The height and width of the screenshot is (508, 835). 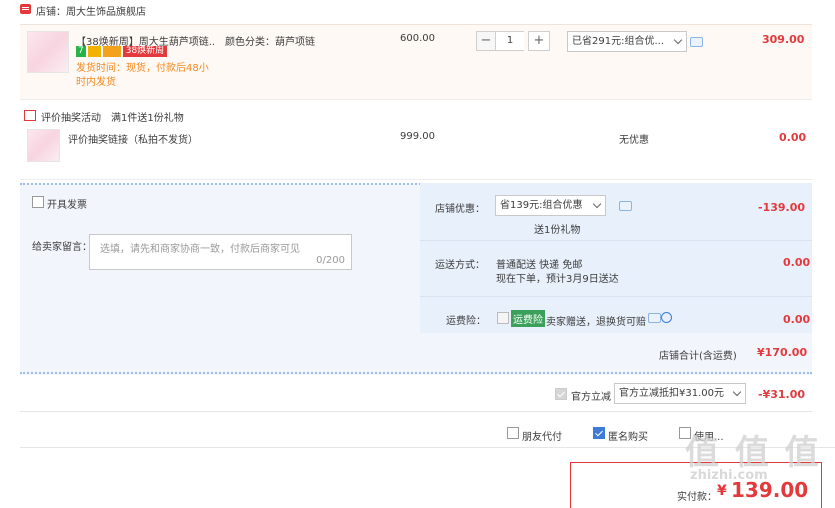 I want to click on gift-icon, so click(x=30, y=115).